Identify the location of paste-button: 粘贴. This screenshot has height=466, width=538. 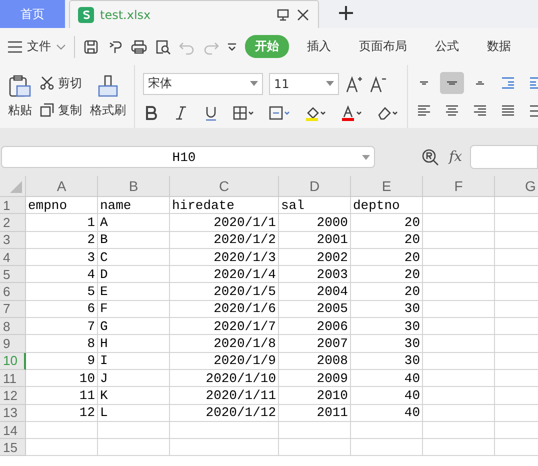
(20, 96).